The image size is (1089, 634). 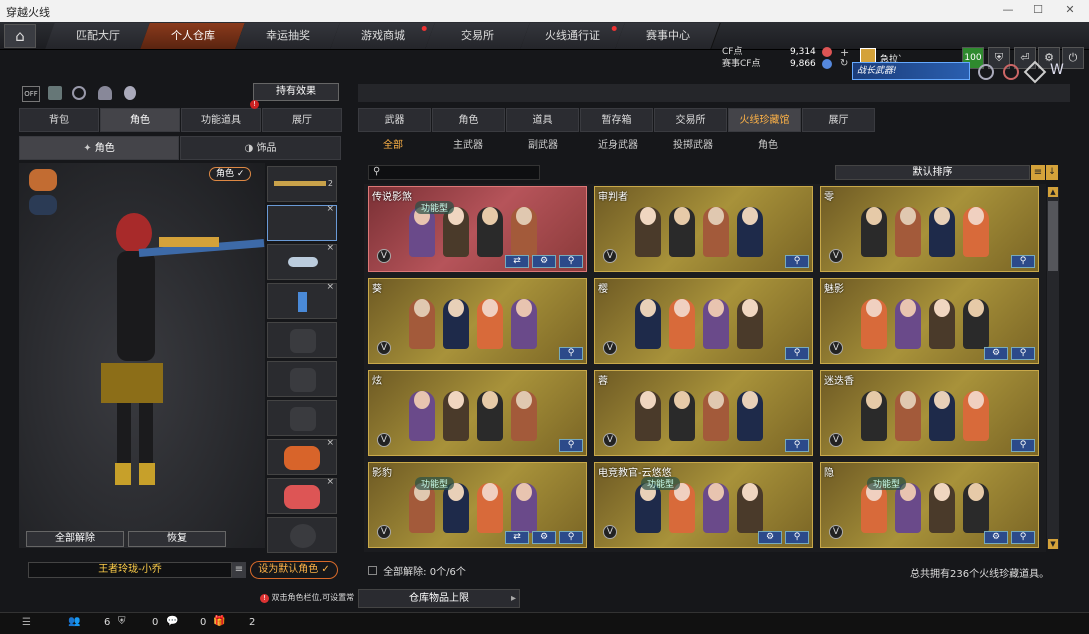 I want to click on gift-icon: 🎁, so click(x=219, y=621).